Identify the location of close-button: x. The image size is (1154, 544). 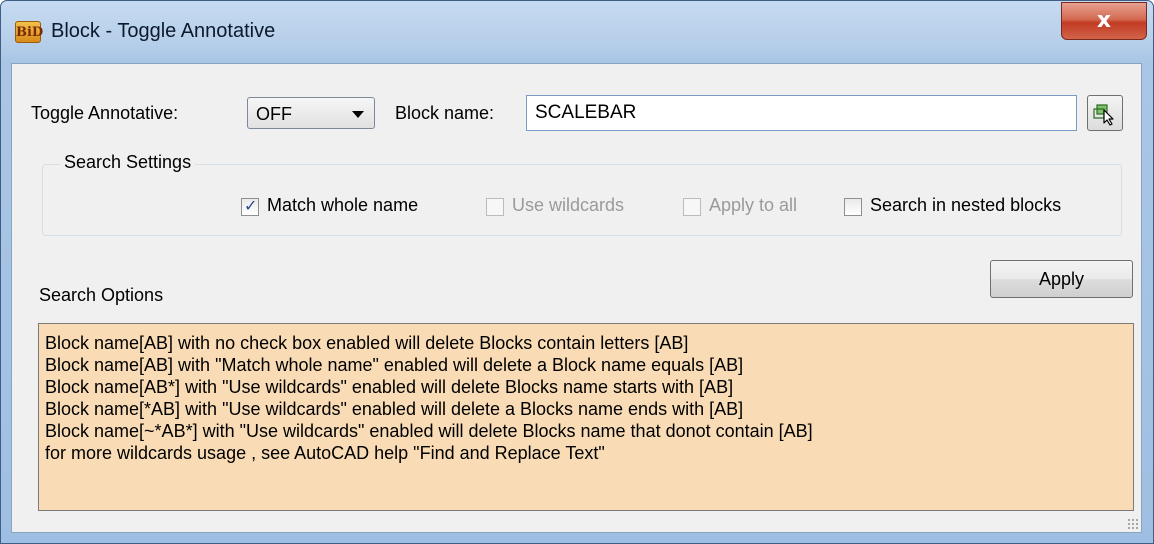
(1104, 21).